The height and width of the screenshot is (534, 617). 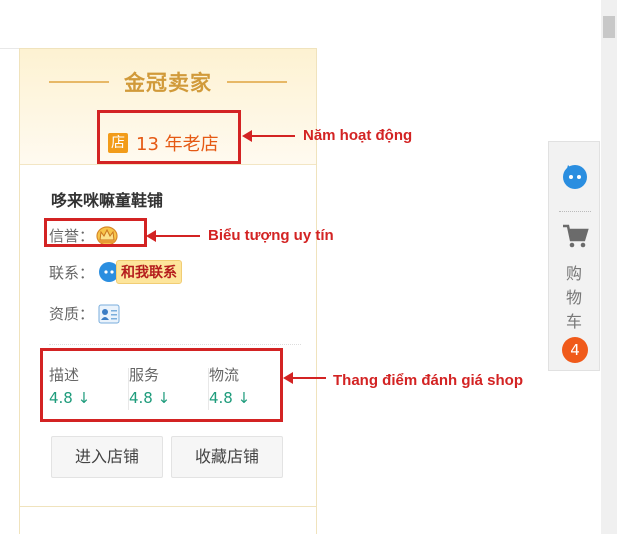 What do you see at coordinates (257, 82) in the screenshot?
I see `title-line-right` at bounding box center [257, 82].